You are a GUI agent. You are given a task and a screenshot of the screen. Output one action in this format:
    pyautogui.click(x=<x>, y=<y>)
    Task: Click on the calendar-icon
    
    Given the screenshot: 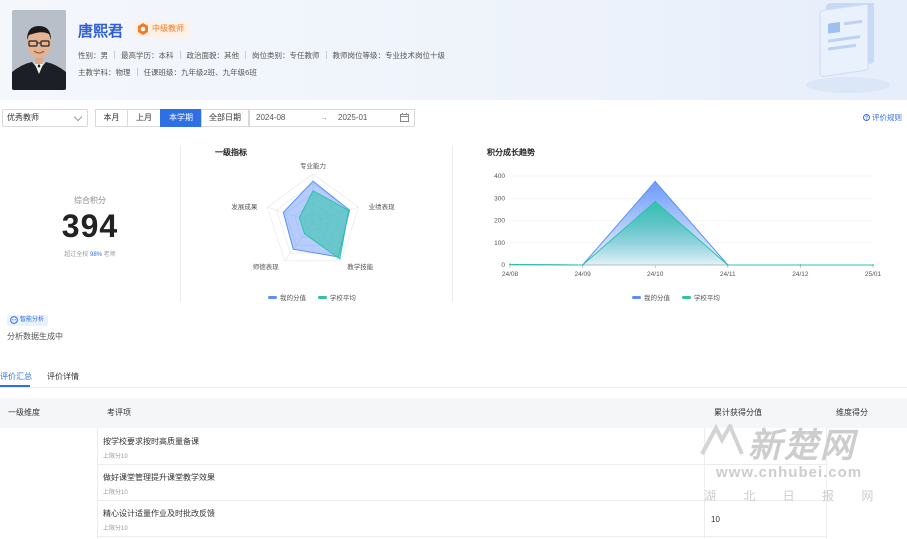 What is the action you would take?
    pyautogui.click(x=404, y=117)
    